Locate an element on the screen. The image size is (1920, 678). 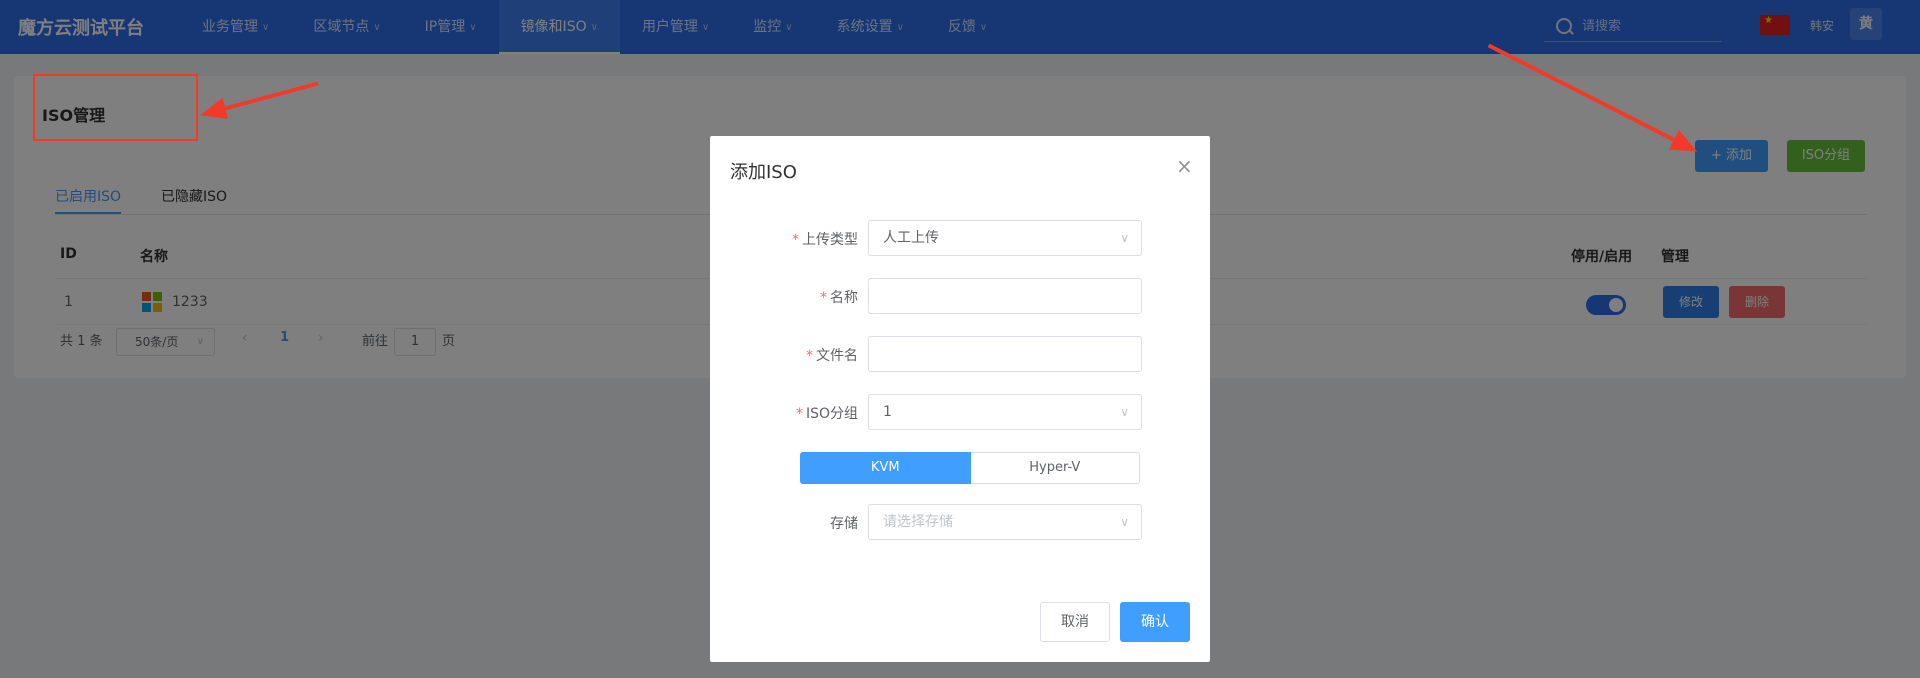
filename-label: * 文件名 is located at coordinates (832, 356).